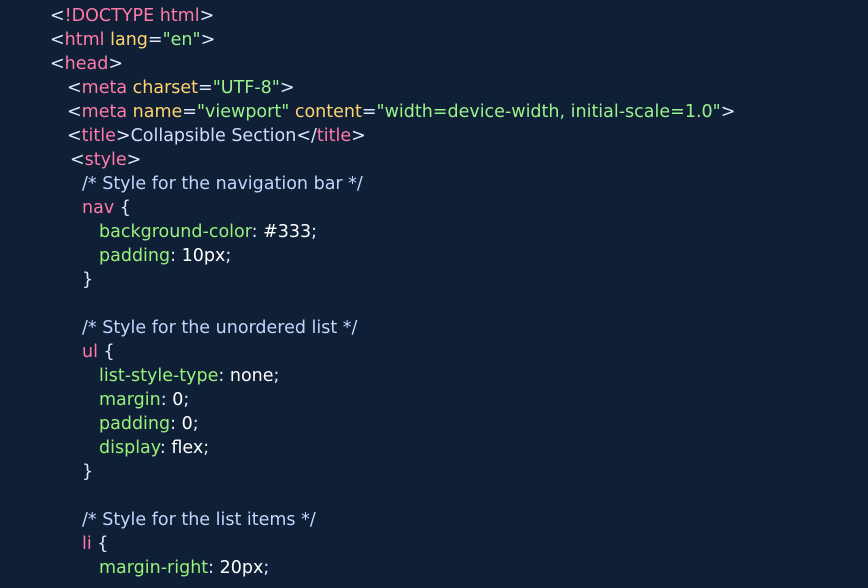 The image size is (868, 588). What do you see at coordinates (187, 448) in the screenshot?
I see `code-token: flex` at bounding box center [187, 448].